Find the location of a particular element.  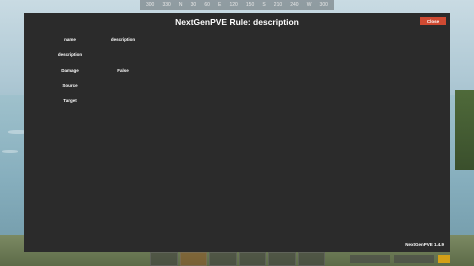

field-value: False is located at coordinates (123, 71).